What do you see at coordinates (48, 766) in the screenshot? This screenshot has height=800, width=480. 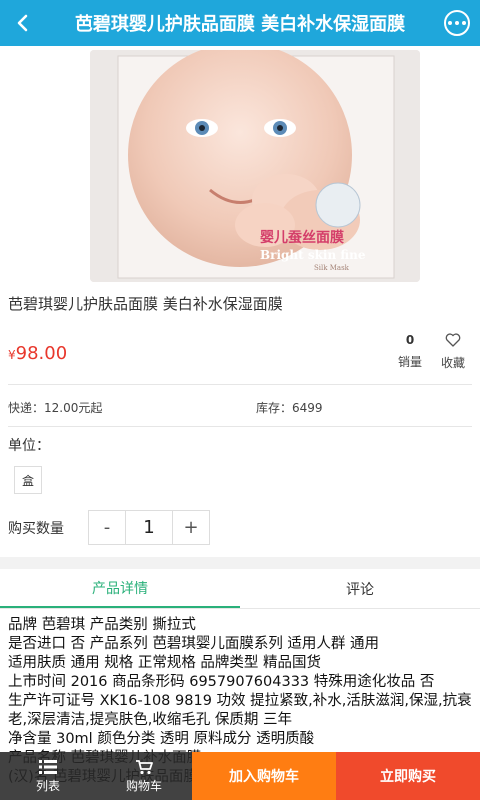 I see `list-icon` at bounding box center [48, 766].